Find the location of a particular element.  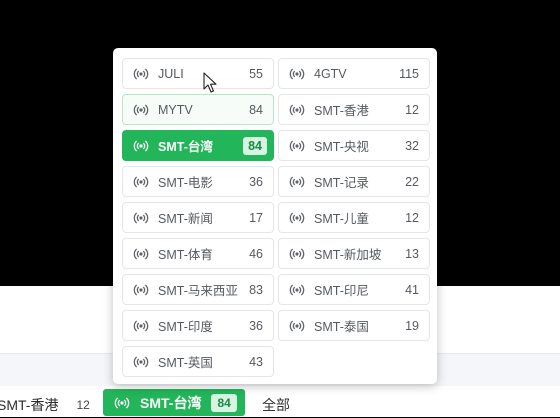

channel-group-chip: MYTV 84 is located at coordinates (198, 109).